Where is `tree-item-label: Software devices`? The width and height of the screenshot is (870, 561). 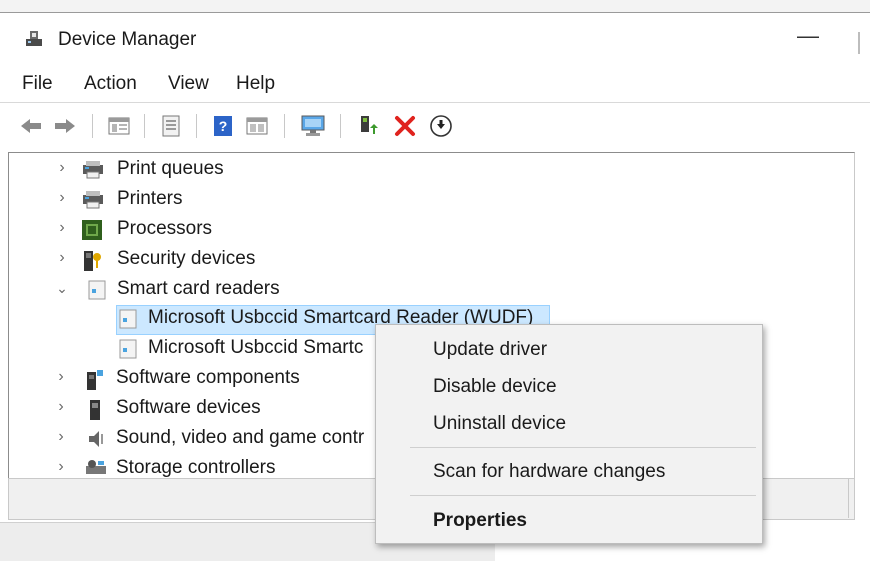
tree-item-label: Software devices is located at coordinates (188, 407).